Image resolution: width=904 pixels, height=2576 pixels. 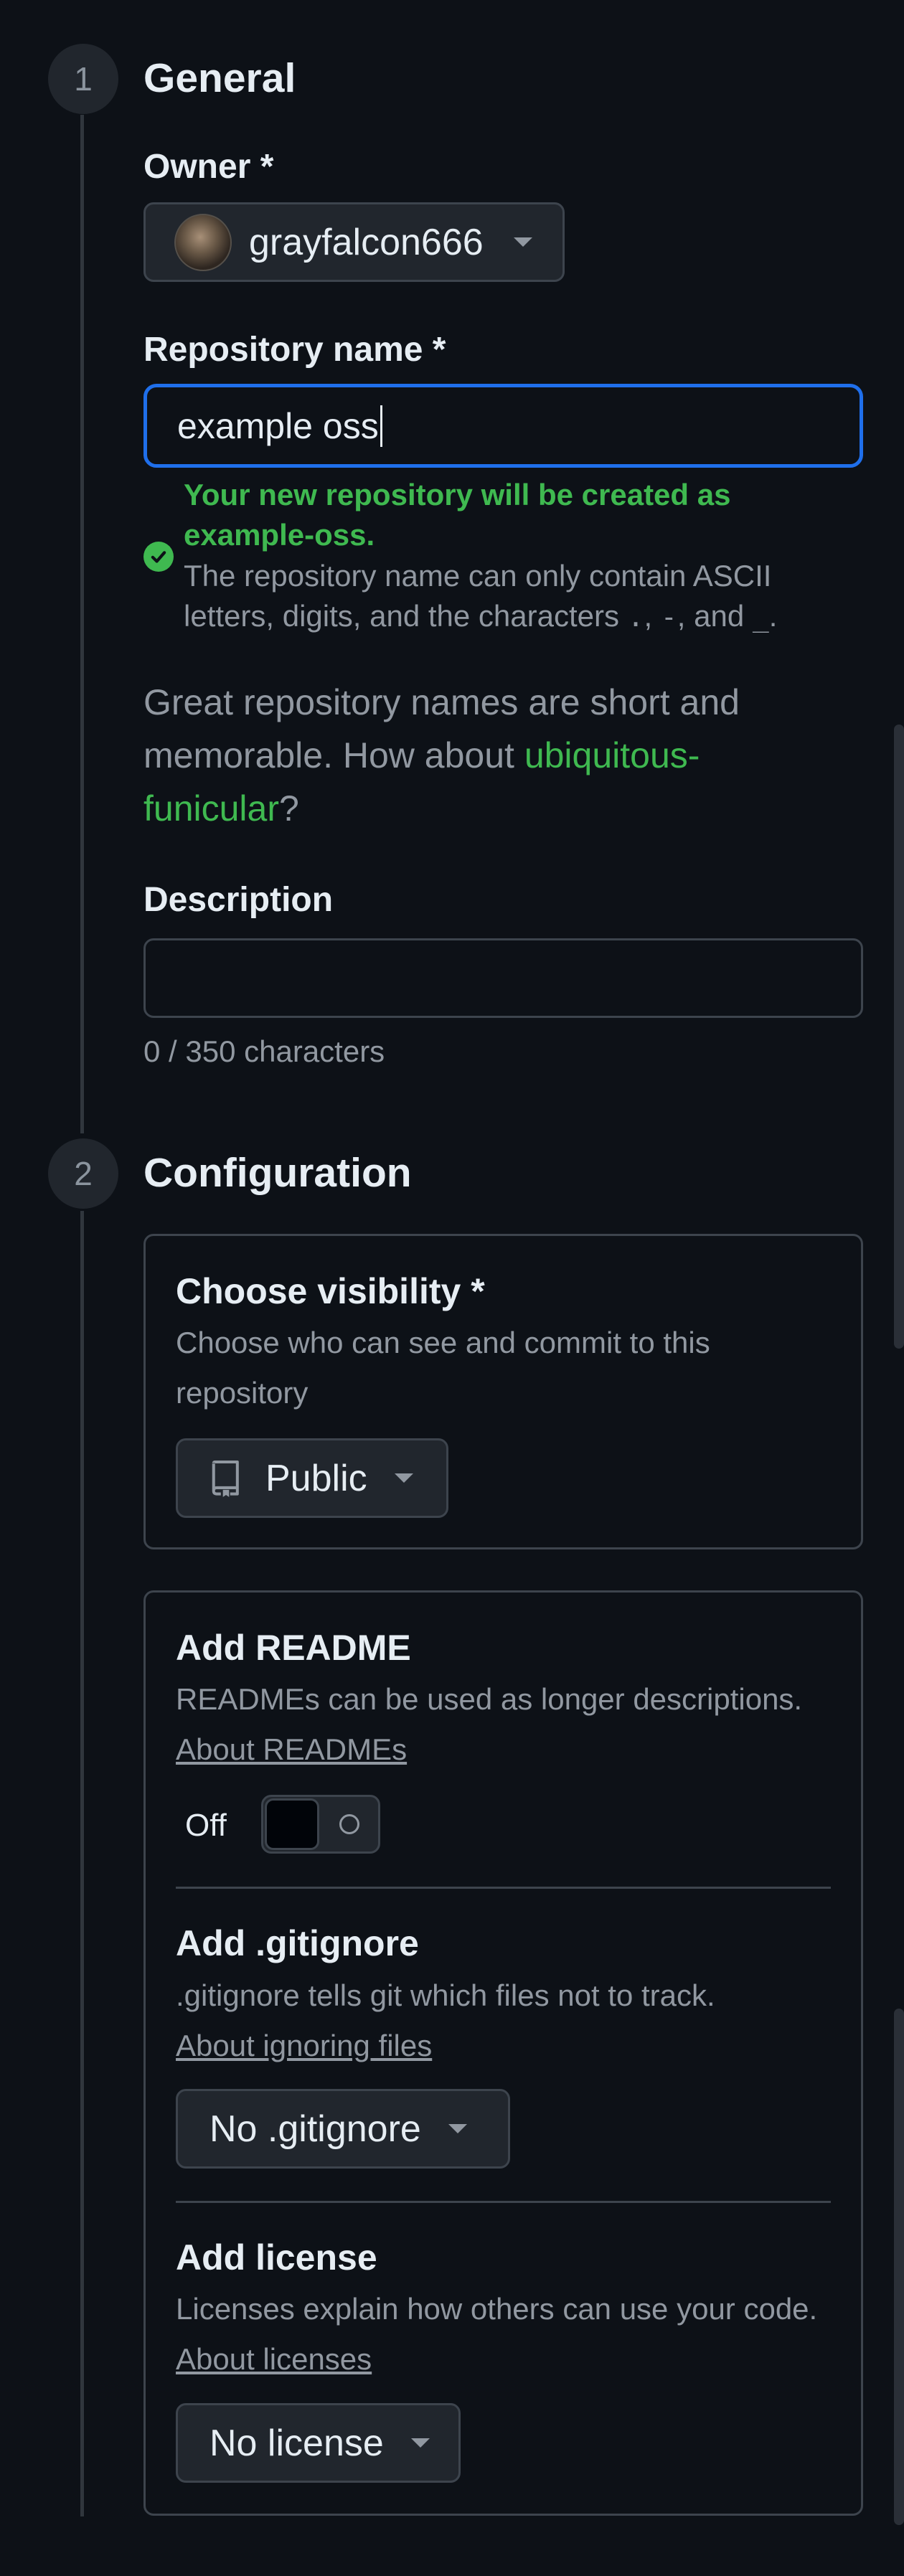 What do you see at coordinates (316, 1478) in the screenshot?
I see `visibility-selected-label: Public` at bounding box center [316, 1478].